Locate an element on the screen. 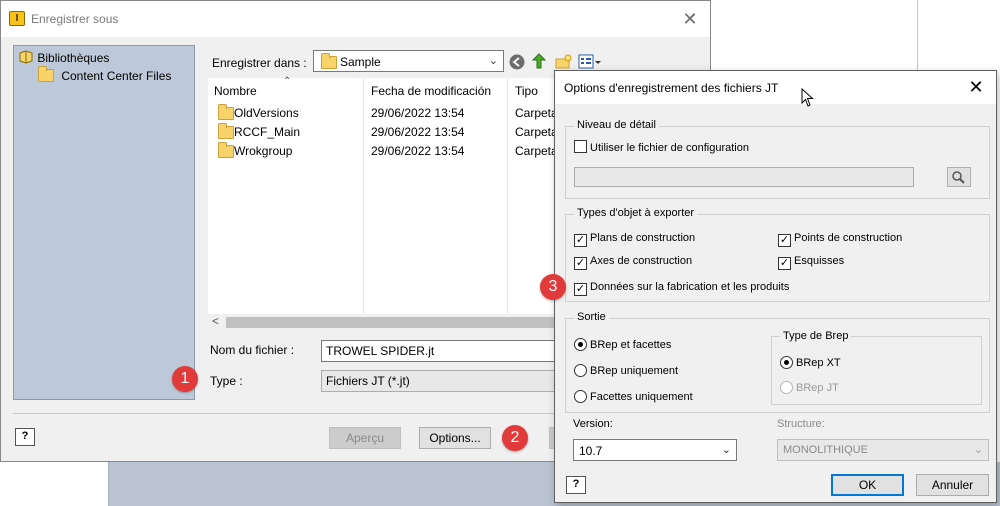 The width and height of the screenshot is (1000, 506). options-dialog-title: Options d'enregistrement des fichiers JT is located at coordinates (671, 88).